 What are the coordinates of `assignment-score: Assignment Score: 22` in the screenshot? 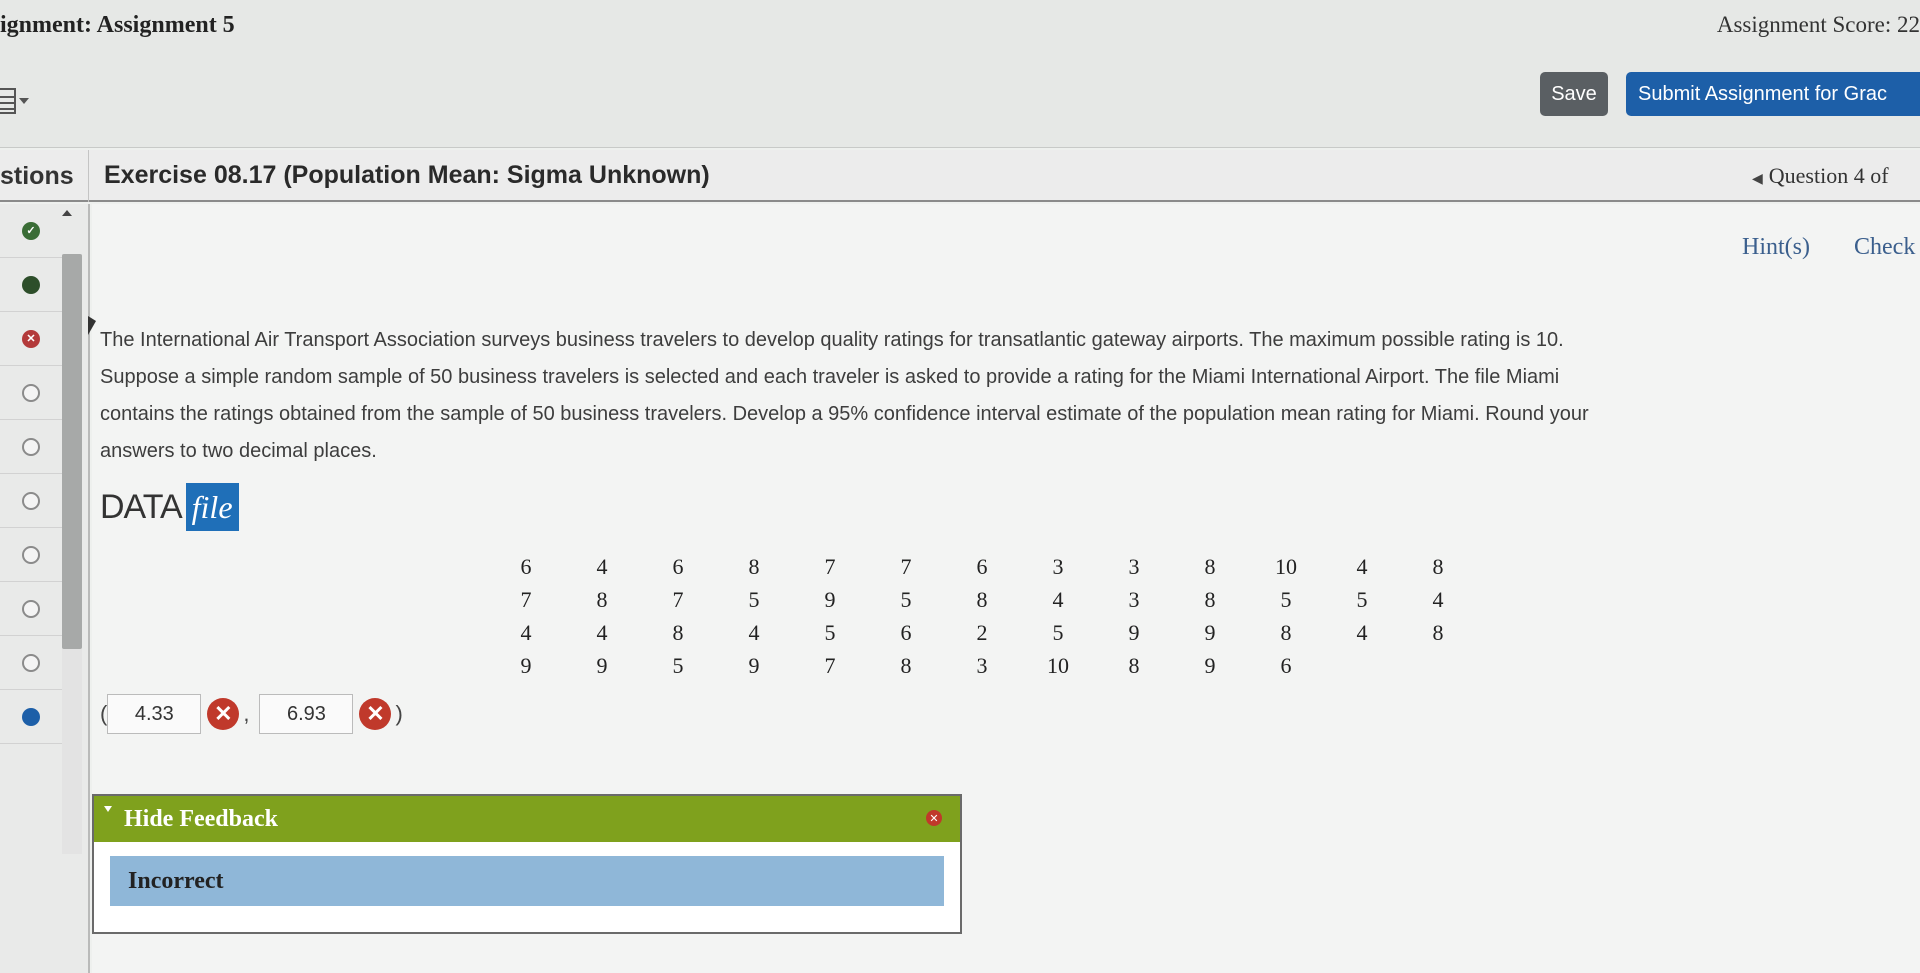 It's located at (1818, 24).